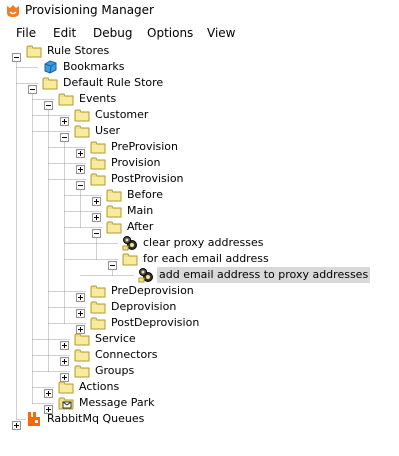 This screenshot has height=456, width=399. Describe the element at coordinates (221, 33) in the screenshot. I see `menu-view: View` at that location.